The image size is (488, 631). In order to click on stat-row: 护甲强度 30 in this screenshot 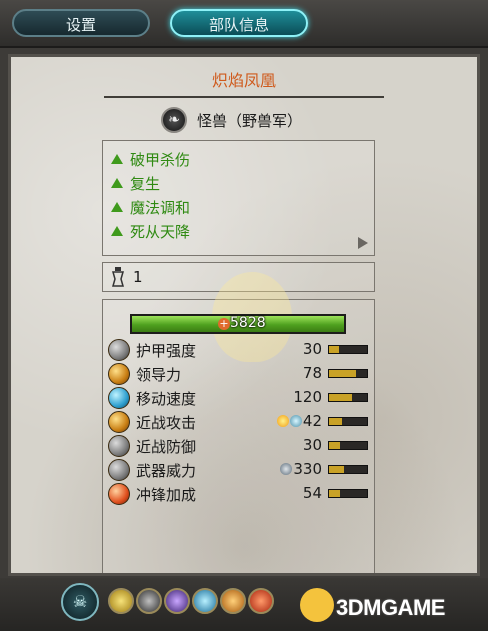, I will do `click(239, 350)`.